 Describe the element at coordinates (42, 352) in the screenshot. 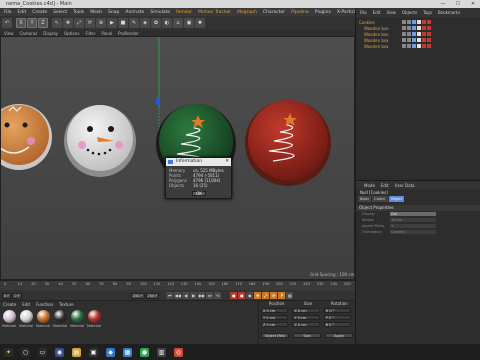

I see `taskview-icon: ▭` at that location.